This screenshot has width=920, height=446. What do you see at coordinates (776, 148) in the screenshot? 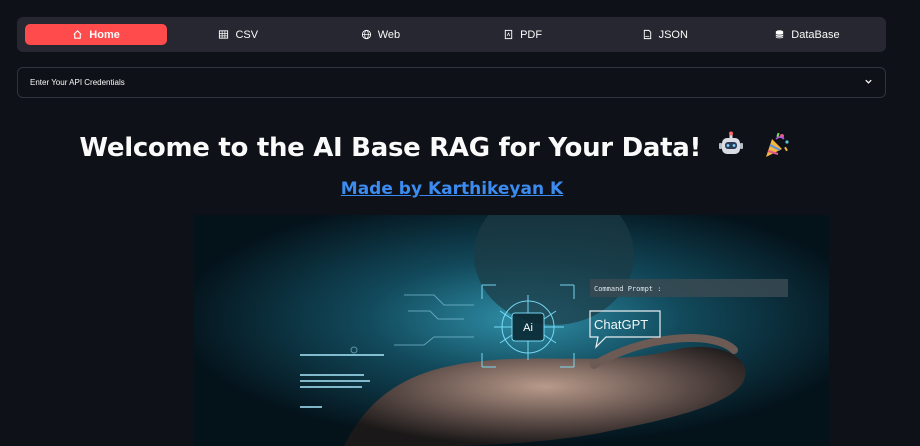
I see `party-popper-icon` at bounding box center [776, 148].